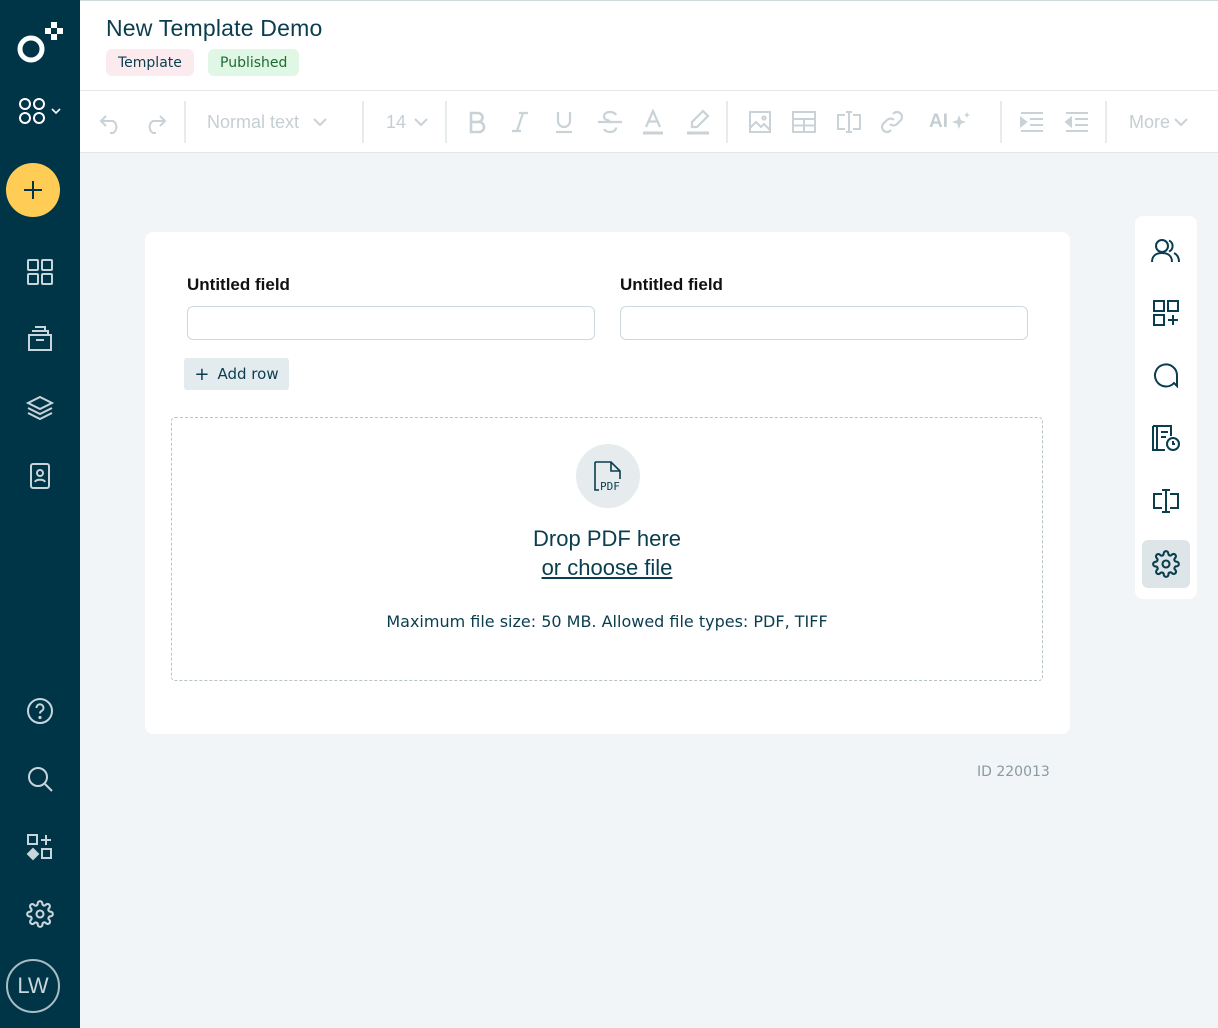  Describe the element at coordinates (938, 121) in the screenshot. I see `ai-label: AI` at that location.